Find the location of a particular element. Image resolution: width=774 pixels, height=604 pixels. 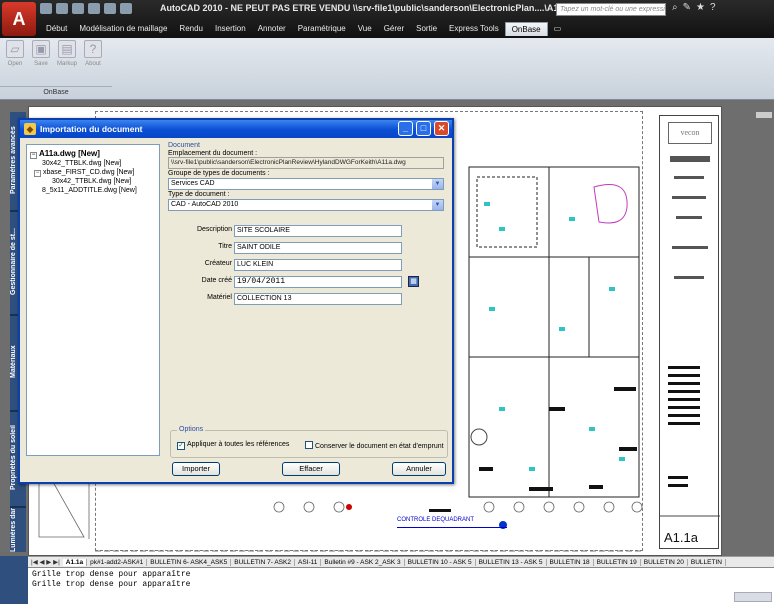

creator-row: Créateur LUC KLEIN is located at coordinates (308, 265).